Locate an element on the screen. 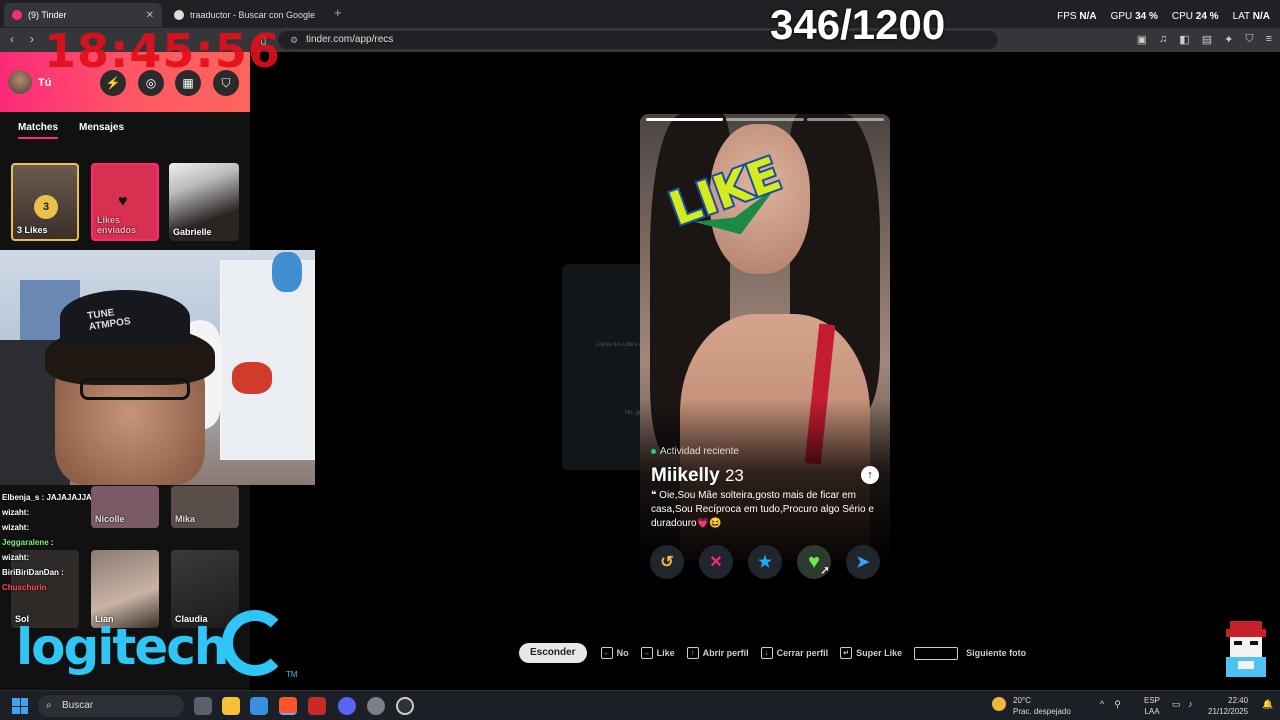 The image size is (1280, 720). stat-gpu: GPU 34 % is located at coordinates (1134, 16).